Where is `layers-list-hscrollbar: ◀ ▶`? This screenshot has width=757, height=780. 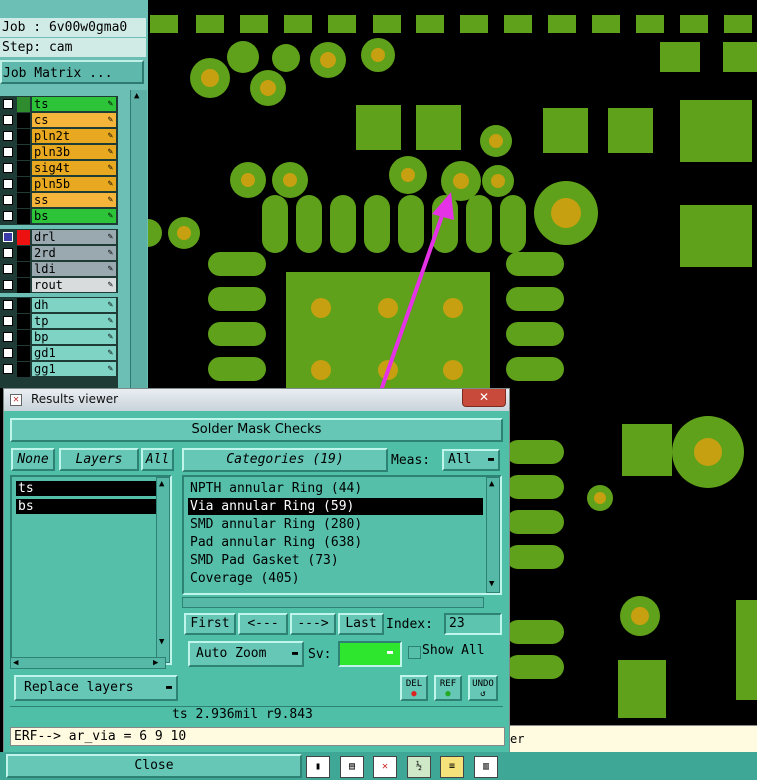 layers-list-hscrollbar: ◀ ▶ is located at coordinates (88, 663).